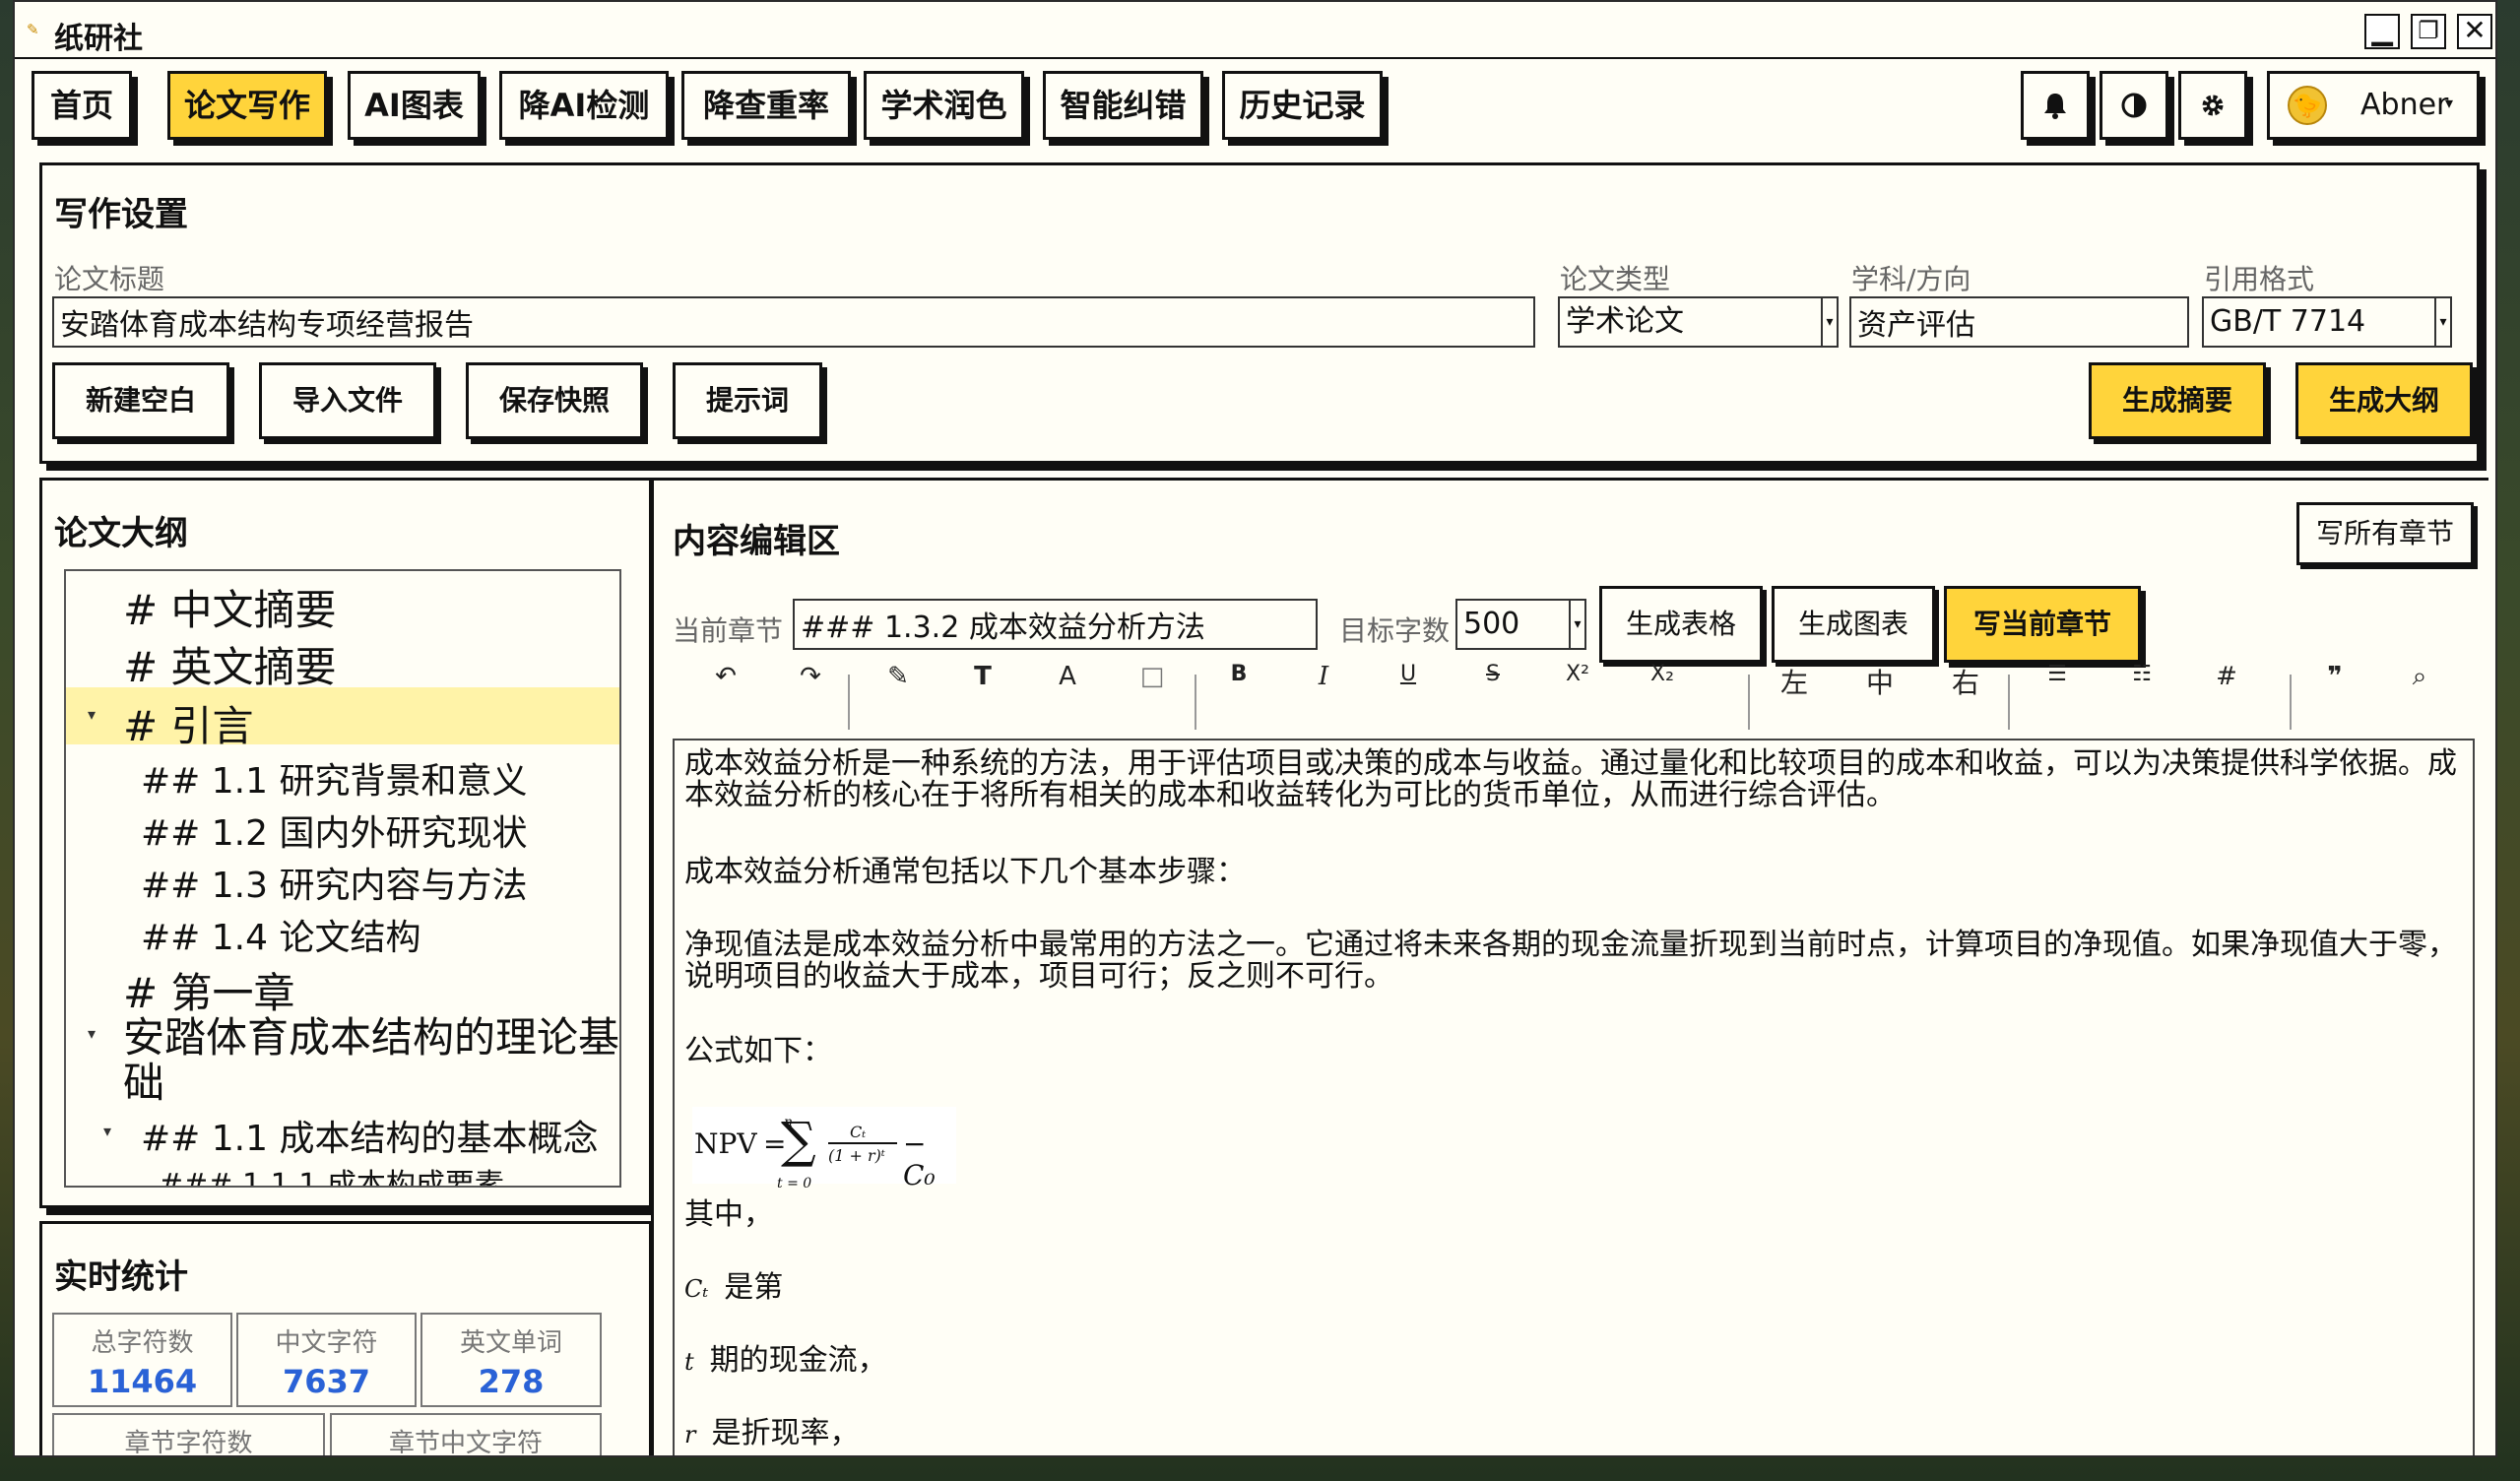 The width and height of the screenshot is (2520, 1481). Describe the element at coordinates (965, 872) in the screenshot. I see `paragraph: 成本效益分析通常包括以下几个基本步骤：` at that location.